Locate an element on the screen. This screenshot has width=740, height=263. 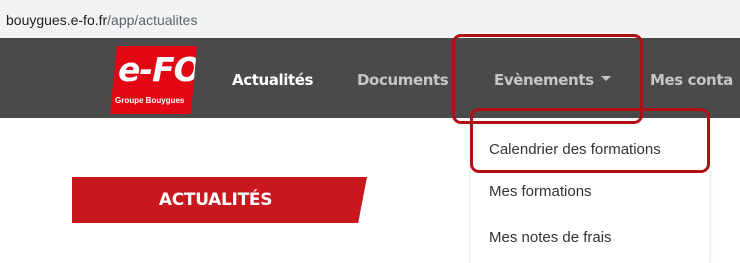
url-path: /app/actualites is located at coordinates (152, 20).